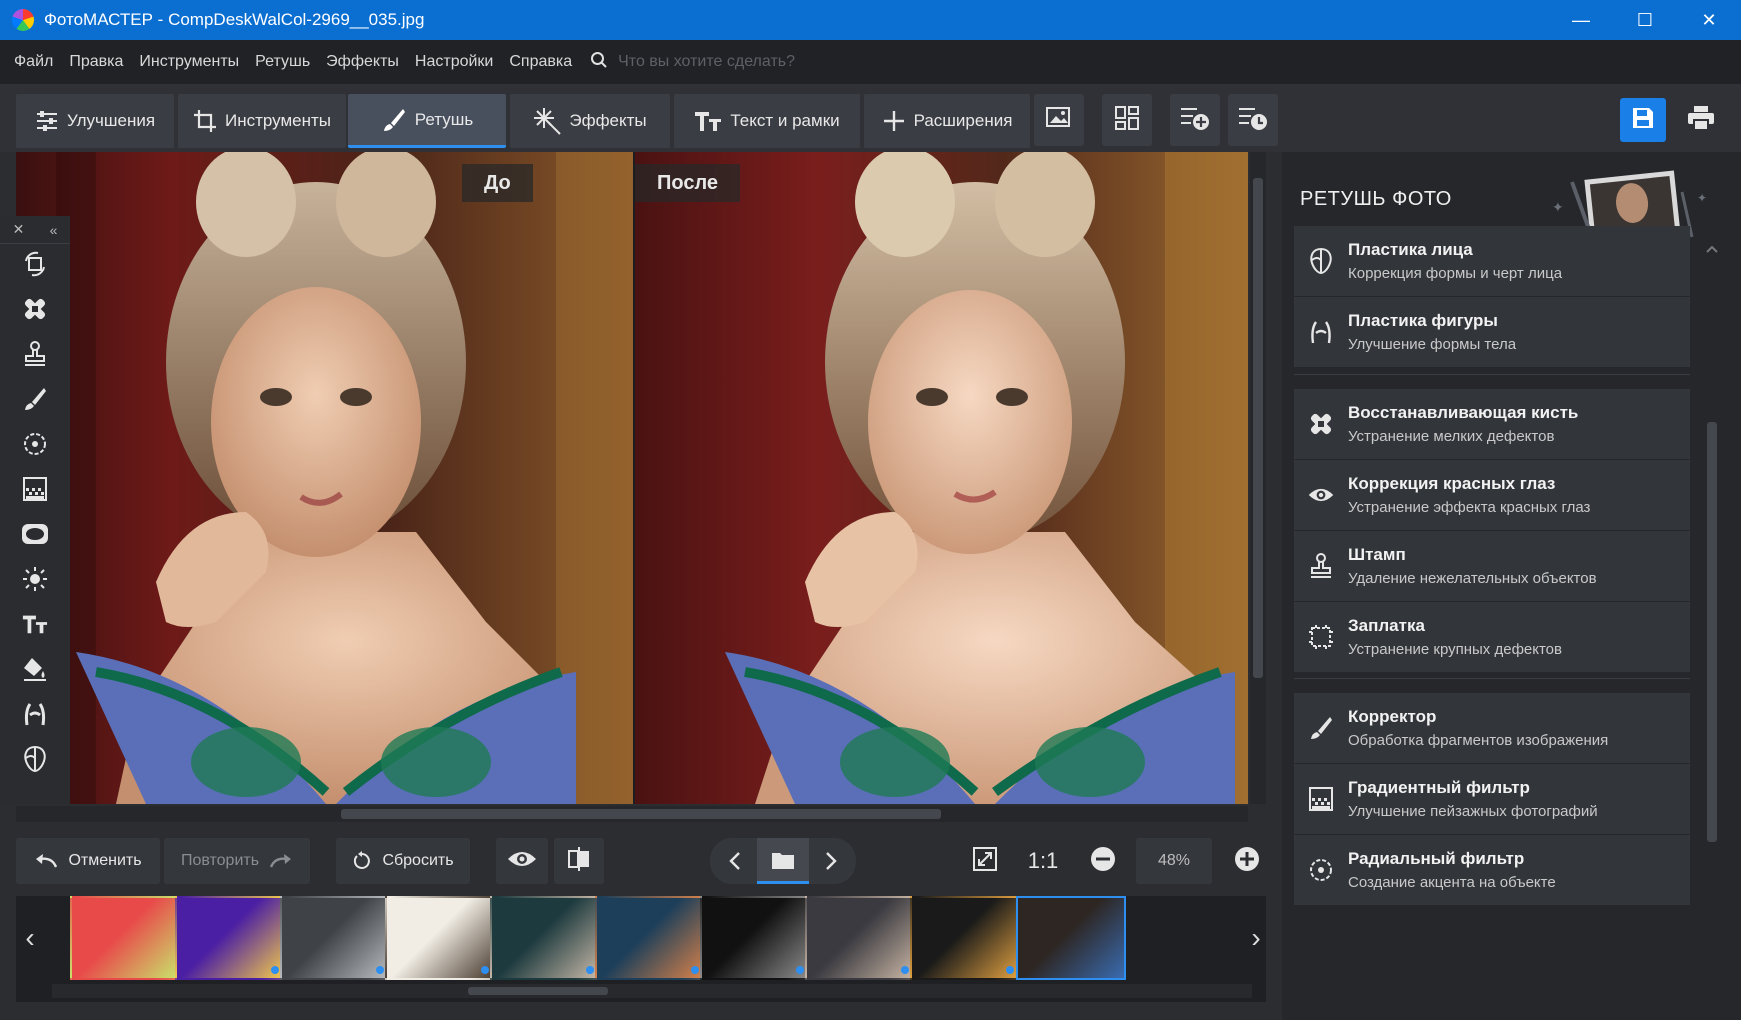  Describe the element at coordinates (1712, 249) in the screenshot. I see `chevron-up-icon` at that location.